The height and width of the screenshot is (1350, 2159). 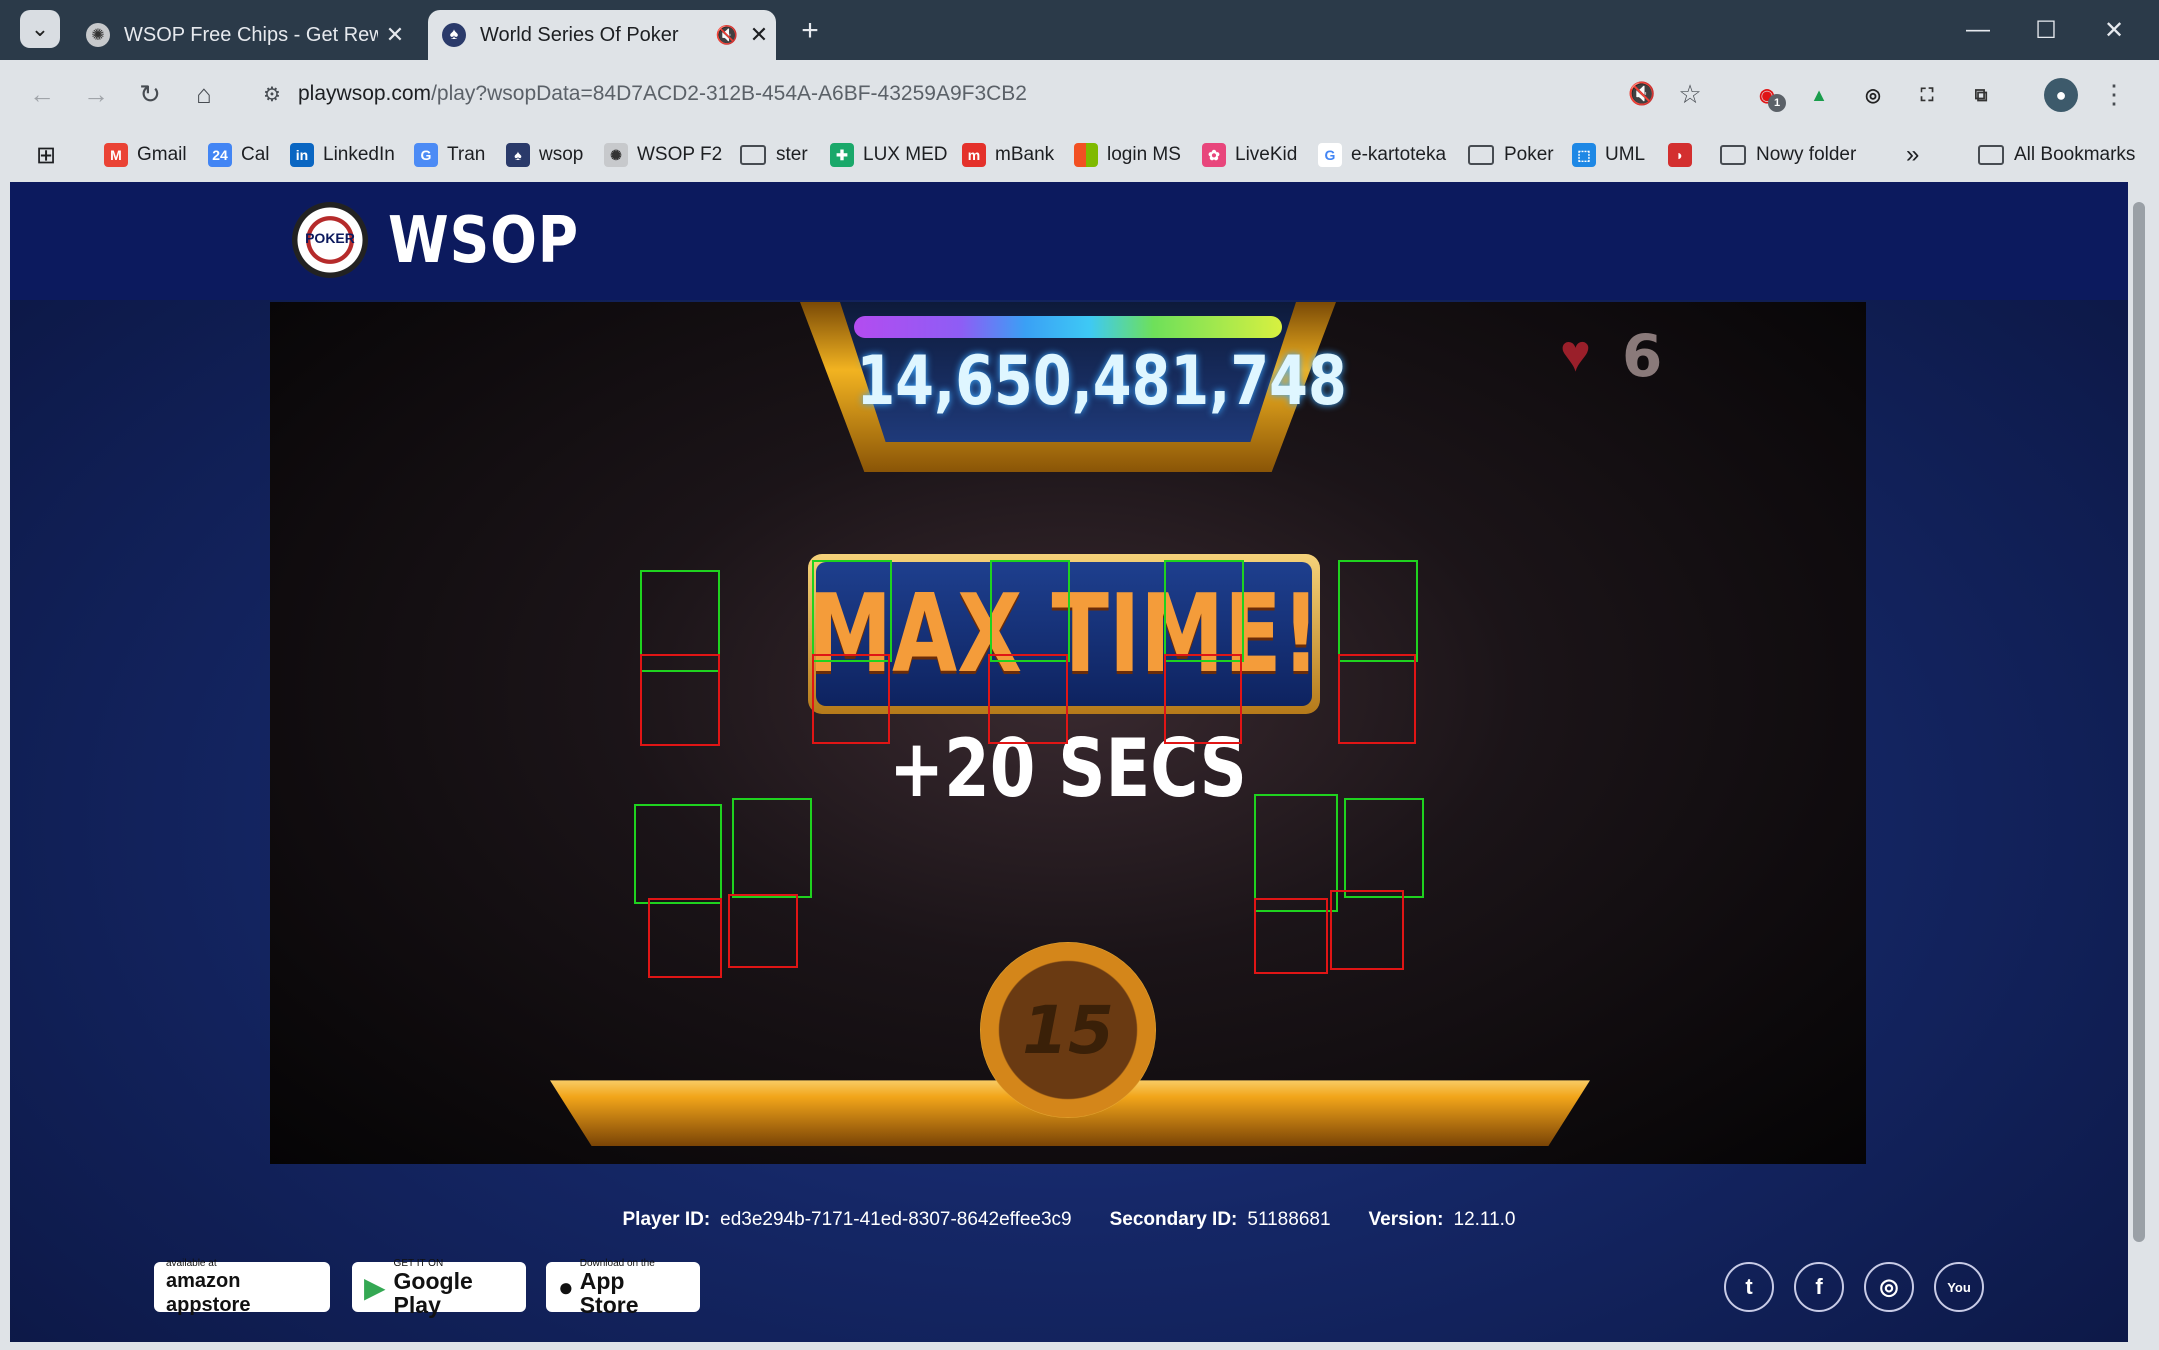 What do you see at coordinates (204, 94) in the screenshot?
I see `home-button: ⌂` at bounding box center [204, 94].